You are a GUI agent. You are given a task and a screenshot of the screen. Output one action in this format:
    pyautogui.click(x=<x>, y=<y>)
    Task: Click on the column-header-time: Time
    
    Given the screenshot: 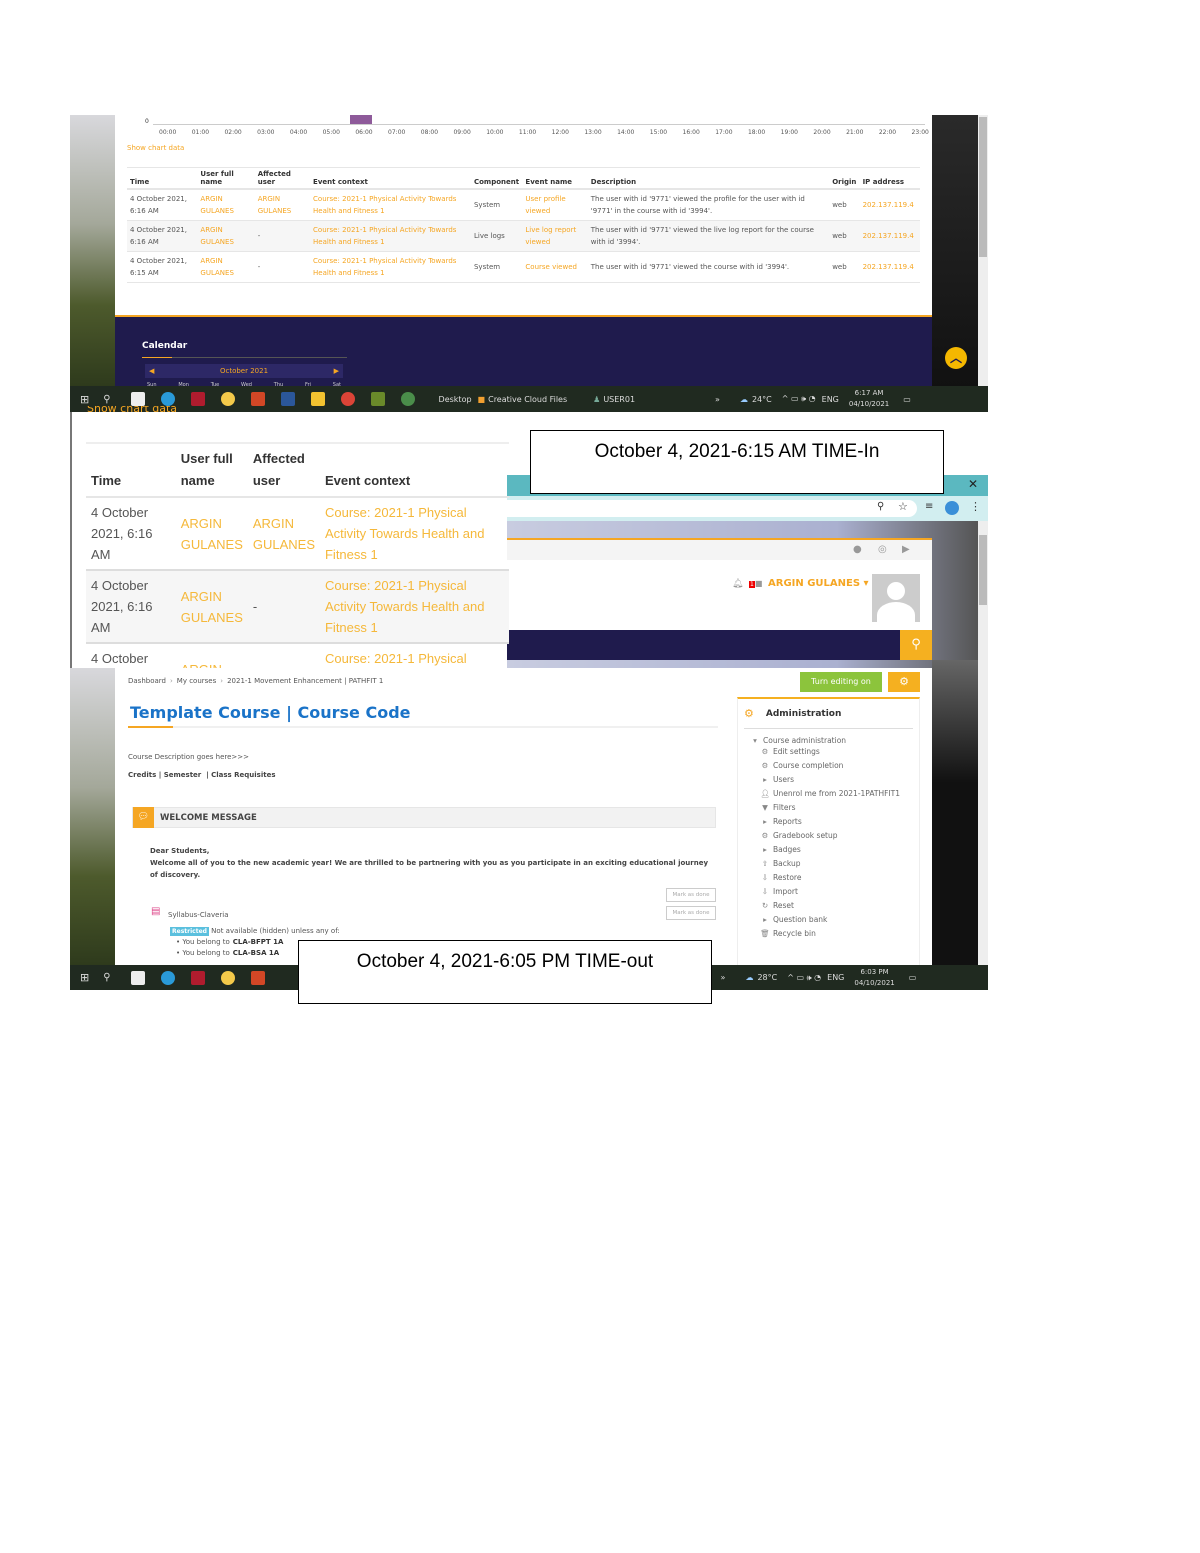 What is the action you would take?
    pyautogui.click(x=162, y=179)
    